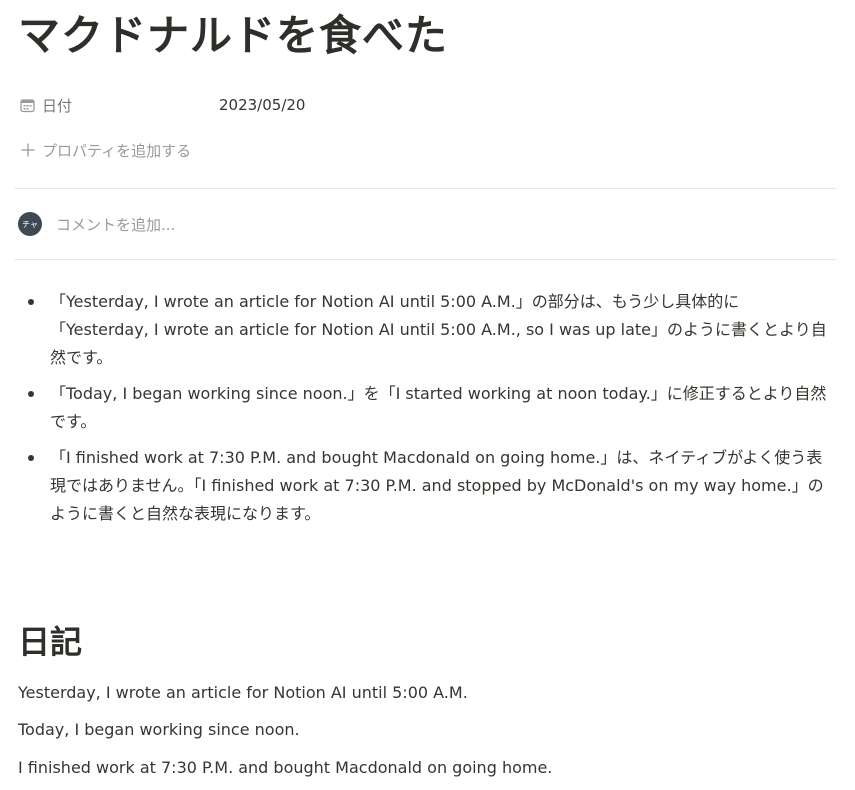  What do you see at coordinates (233, 36) in the screenshot?
I see `page-title: マクドナルドを食べた` at bounding box center [233, 36].